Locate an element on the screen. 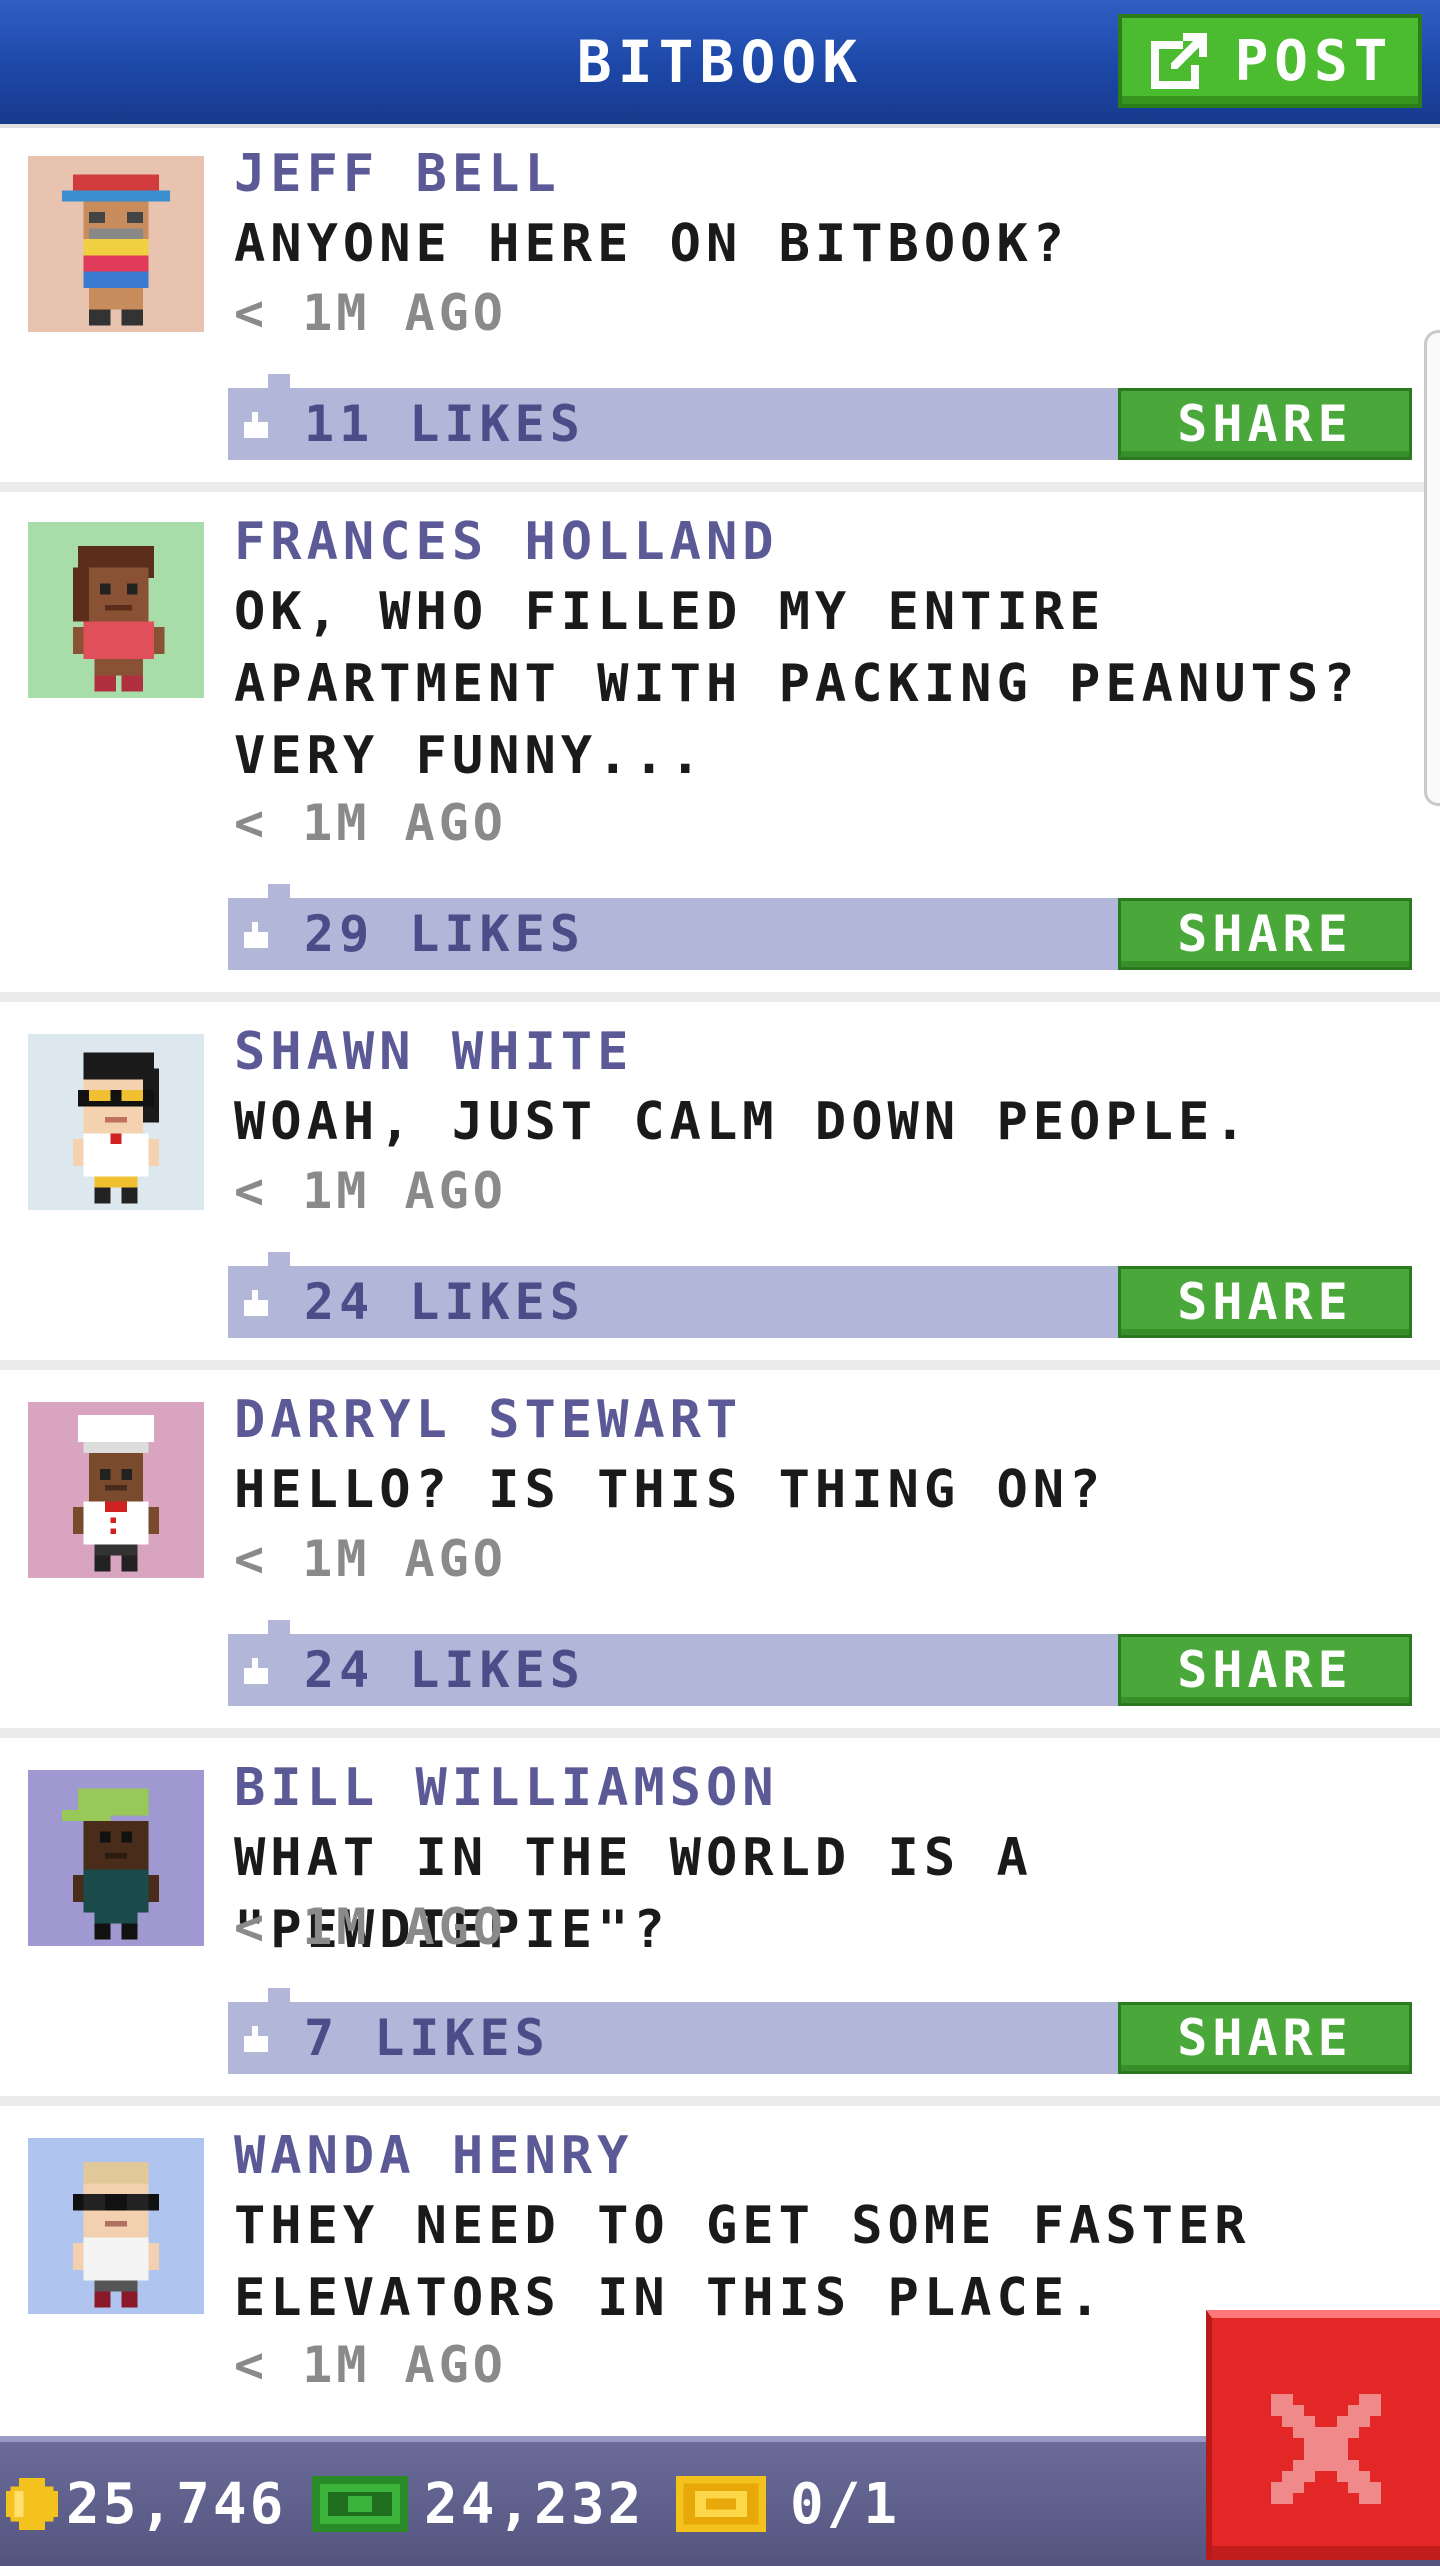 Image resolution: width=1440 pixels, height=2566 pixels. likes-count: 11 LIKES is located at coordinates (444, 424).